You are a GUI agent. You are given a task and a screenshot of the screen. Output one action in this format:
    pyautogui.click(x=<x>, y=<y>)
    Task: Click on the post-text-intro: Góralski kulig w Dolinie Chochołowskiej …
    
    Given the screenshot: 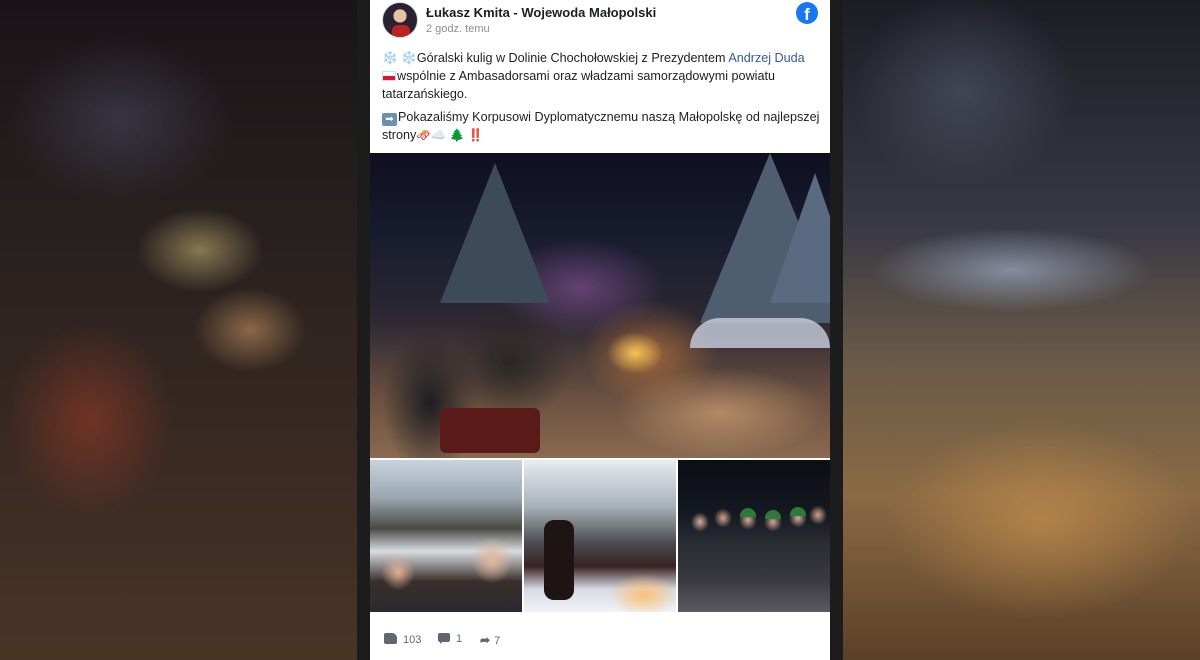 What is the action you would take?
    pyautogui.click(x=572, y=58)
    